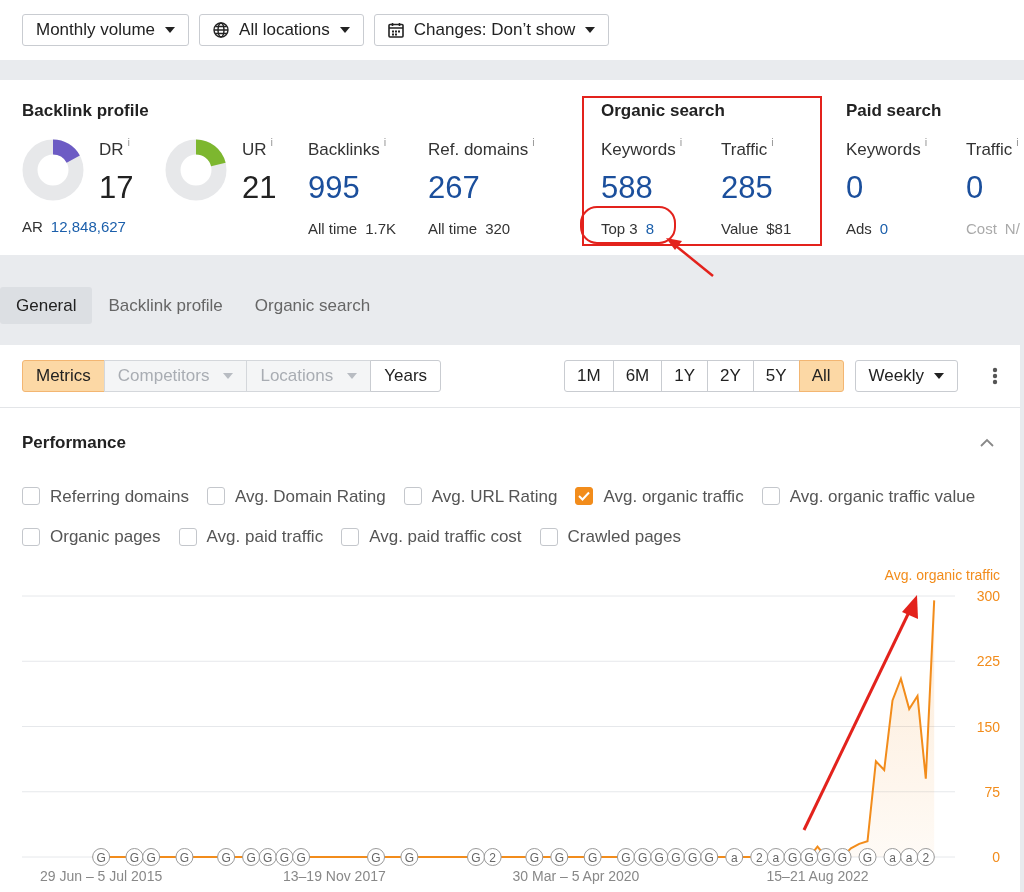  I want to click on metric-value: 285, so click(747, 187).